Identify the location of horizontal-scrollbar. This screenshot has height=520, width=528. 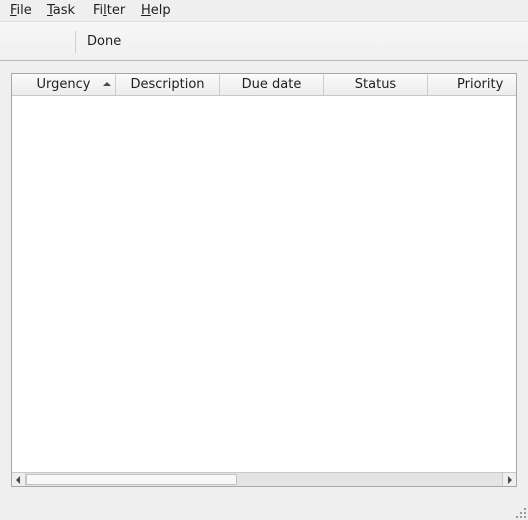
(264, 479).